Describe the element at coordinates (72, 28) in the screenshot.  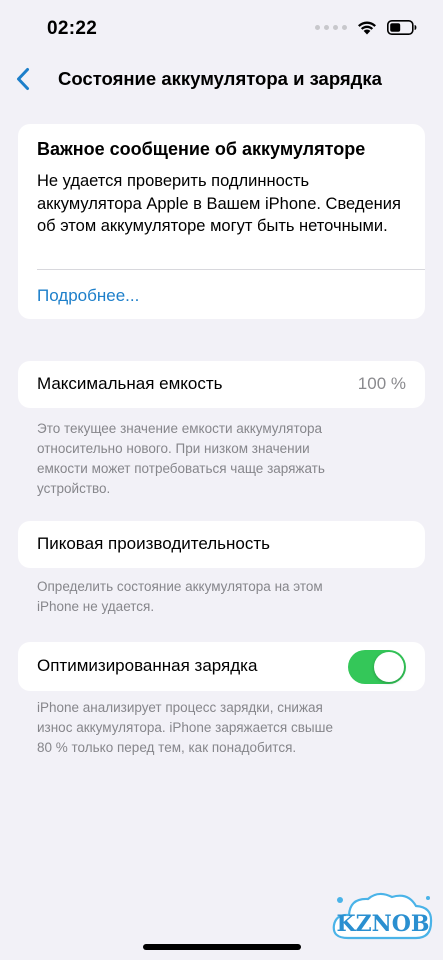
I see `status-time: 02:22` at that location.